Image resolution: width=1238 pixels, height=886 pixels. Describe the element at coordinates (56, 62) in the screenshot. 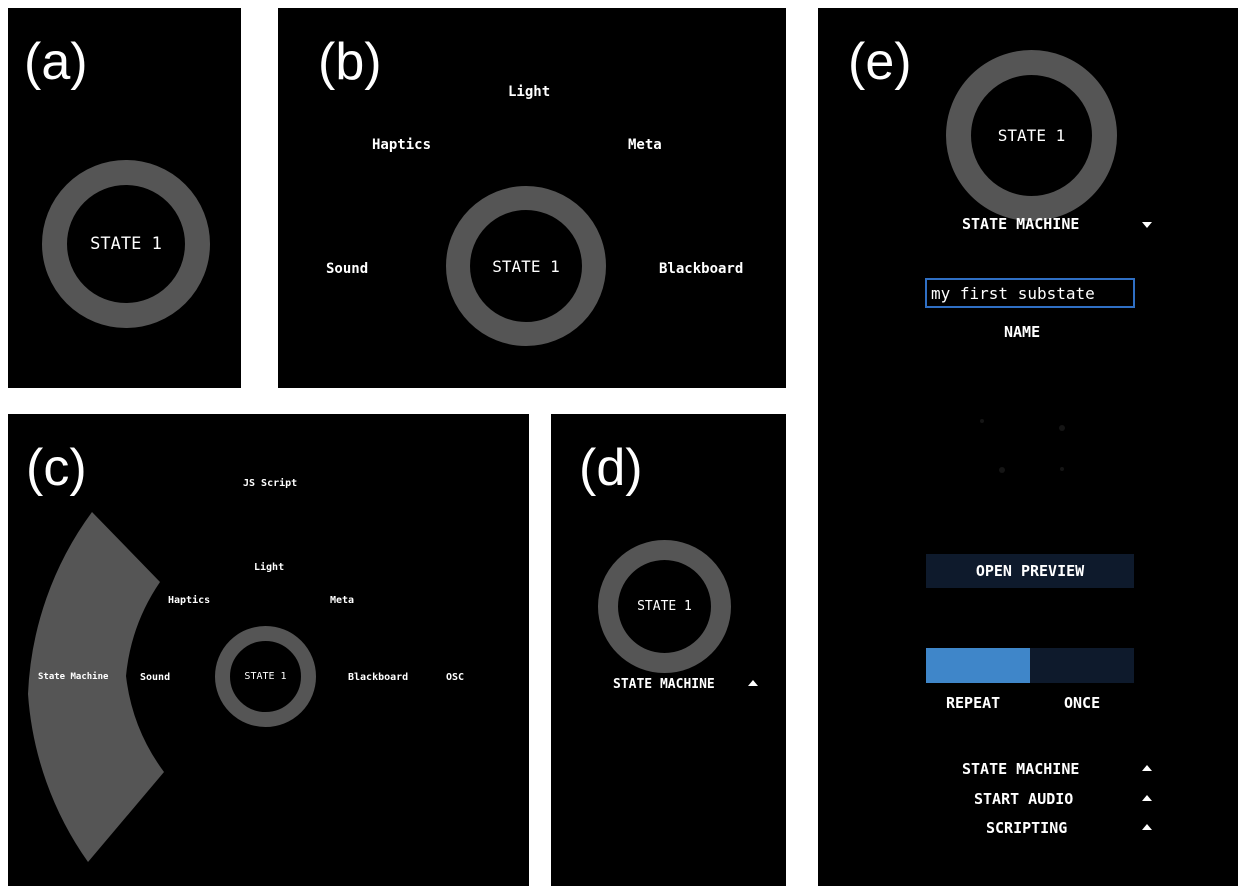

I see `panel-label: (a)` at that location.